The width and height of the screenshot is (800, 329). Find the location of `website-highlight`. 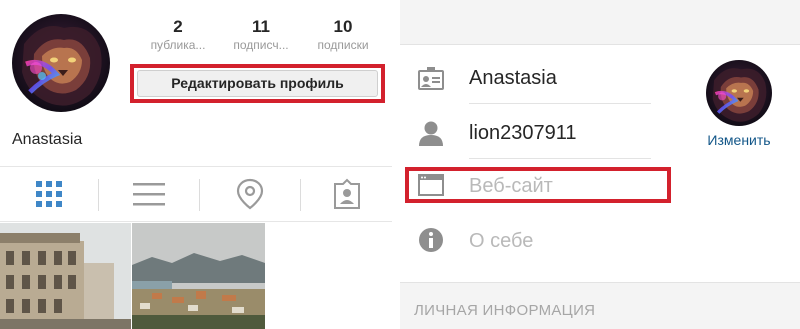

website-highlight is located at coordinates (538, 185).